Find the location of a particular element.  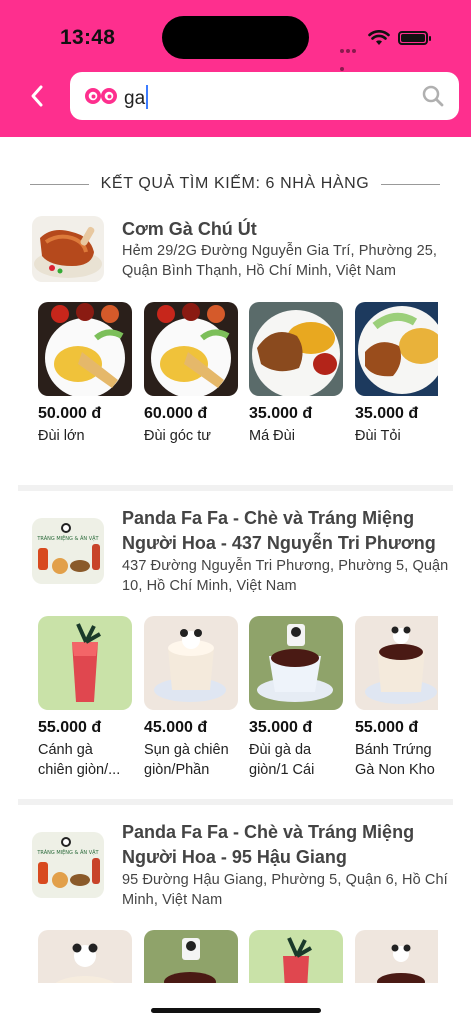

home-indicator is located at coordinates (236, 1010).